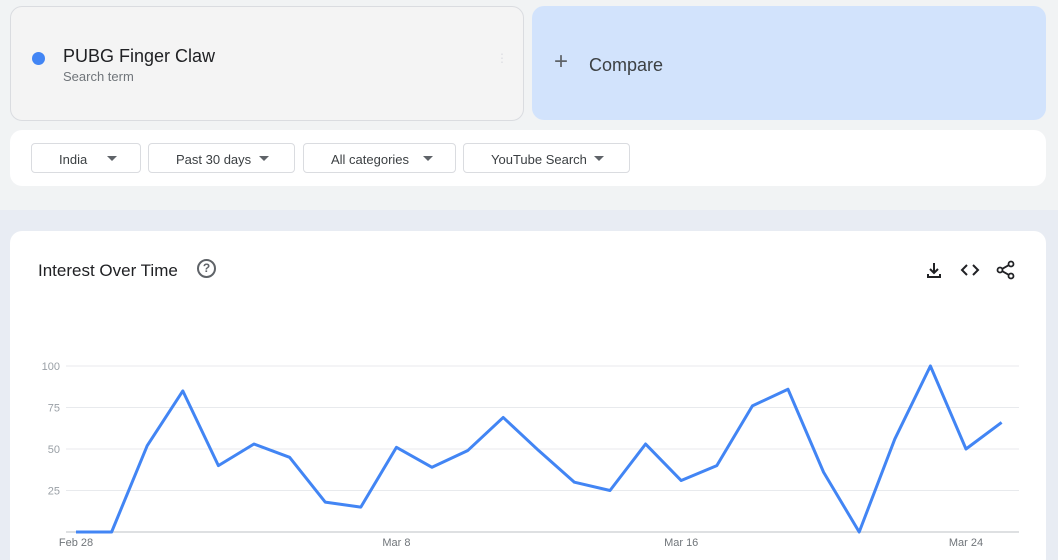 The height and width of the screenshot is (560, 1058). What do you see at coordinates (502, 62) in the screenshot?
I see `more-vert-icon: ⋮` at bounding box center [502, 62].